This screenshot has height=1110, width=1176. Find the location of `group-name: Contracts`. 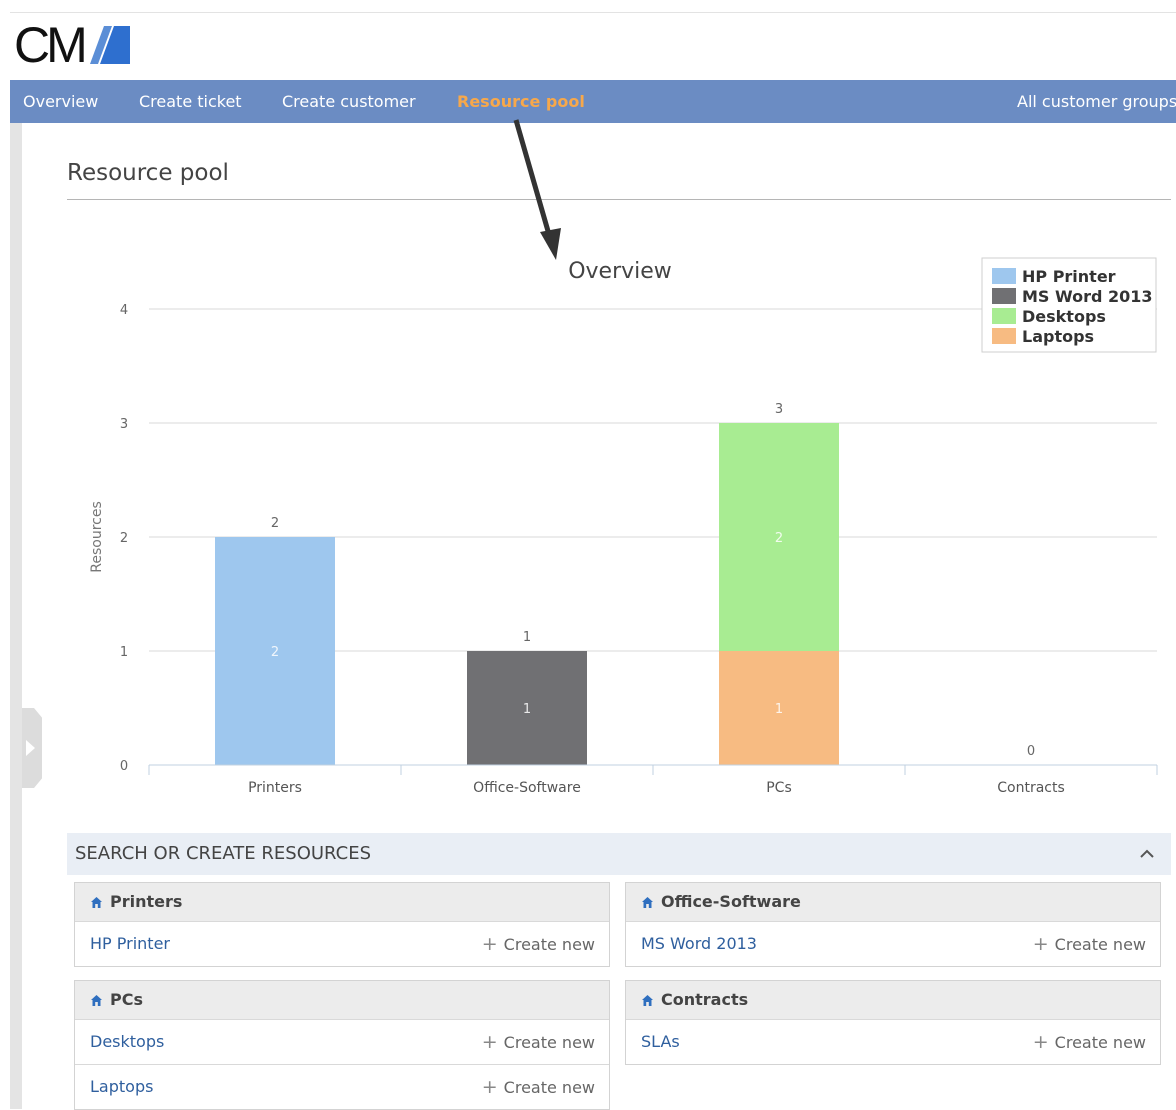

group-name: Contracts is located at coordinates (705, 999).